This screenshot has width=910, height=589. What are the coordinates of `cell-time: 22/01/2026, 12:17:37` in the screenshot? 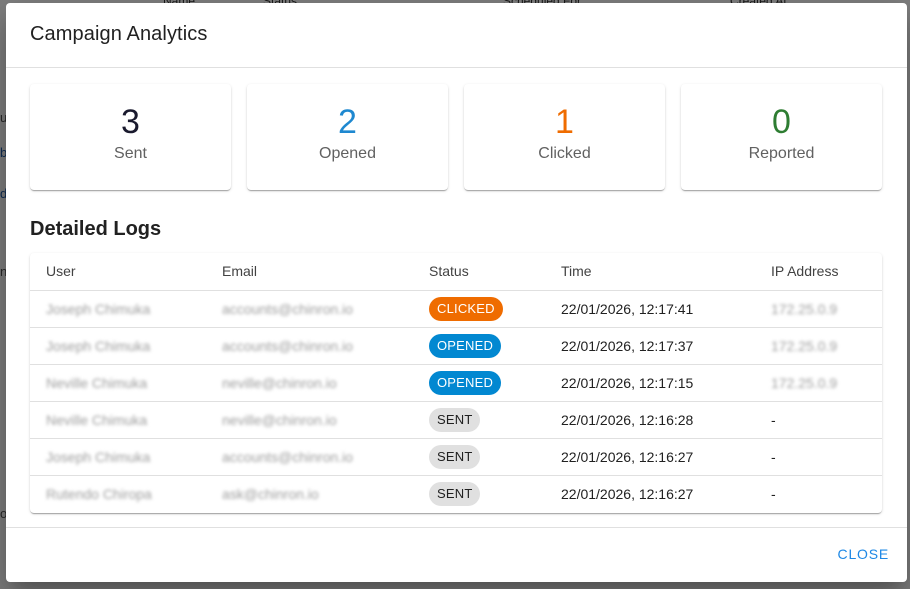 It's located at (650, 346).